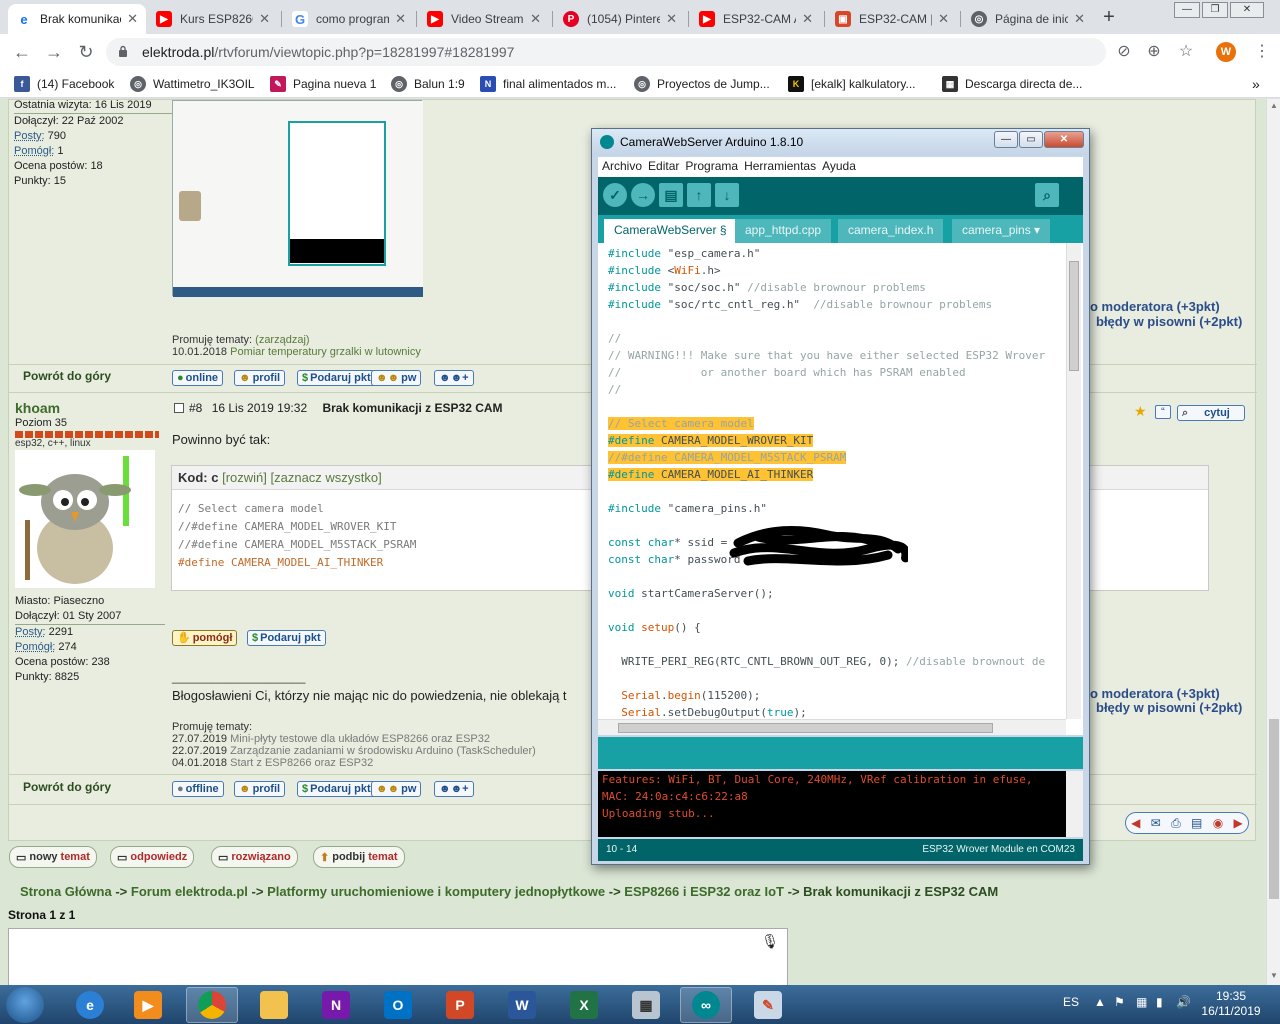 The width and height of the screenshot is (1280, 1024). What do you see at coordinates (1109, 18) in the screenshot?
I see `new-tab-button: +` at bounding box center [1109, 18].